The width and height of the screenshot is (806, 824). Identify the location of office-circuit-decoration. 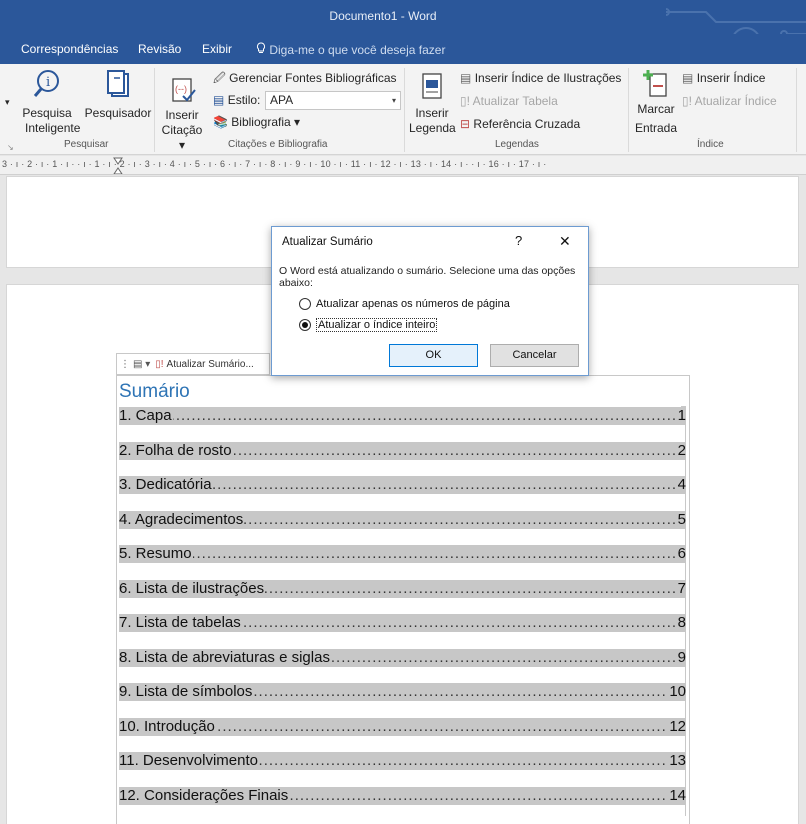
(736, 21).